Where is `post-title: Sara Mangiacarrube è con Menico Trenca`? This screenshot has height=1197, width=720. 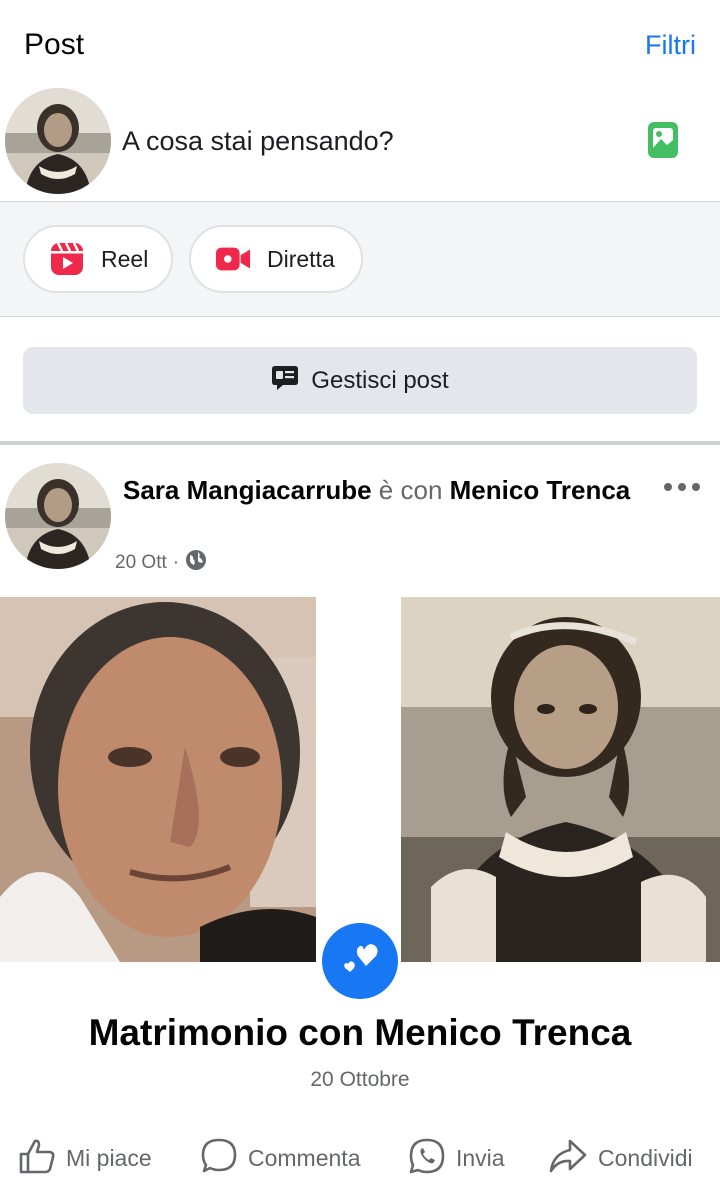 post-title: Sara Mangiacarrube è con Menico Trenca is located at coordinates (388, 490).